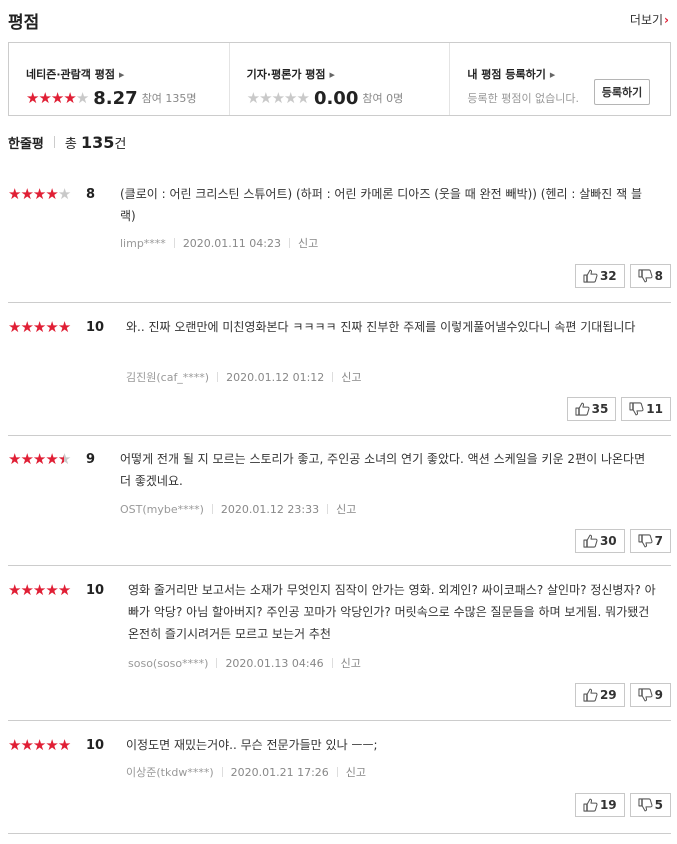 This screenshot has width=677, height=844. Describe the element at coordinates (26, 144) in the screenshot. I see `reviews-title: 한줄평` at that location.